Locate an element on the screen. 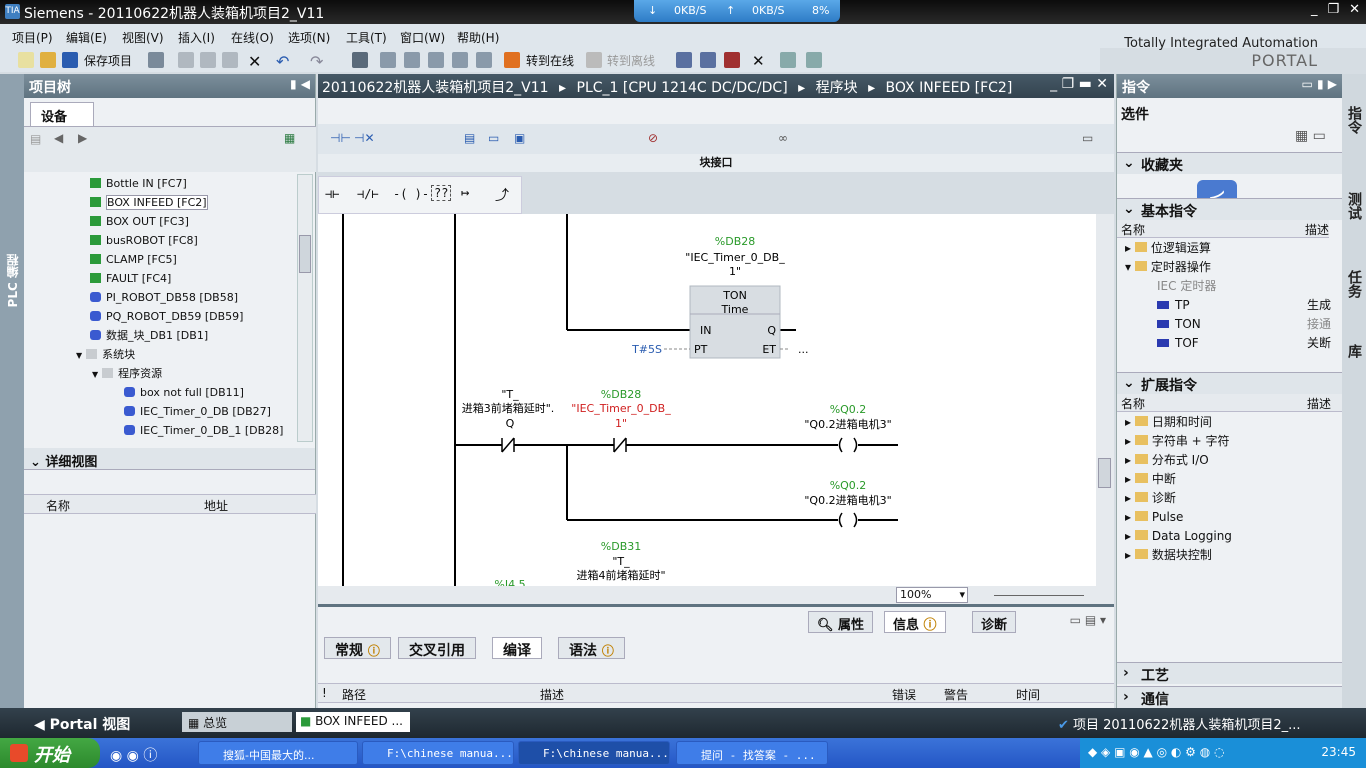  menu-tools: 工具(T) is located at coordinates (366, 37).